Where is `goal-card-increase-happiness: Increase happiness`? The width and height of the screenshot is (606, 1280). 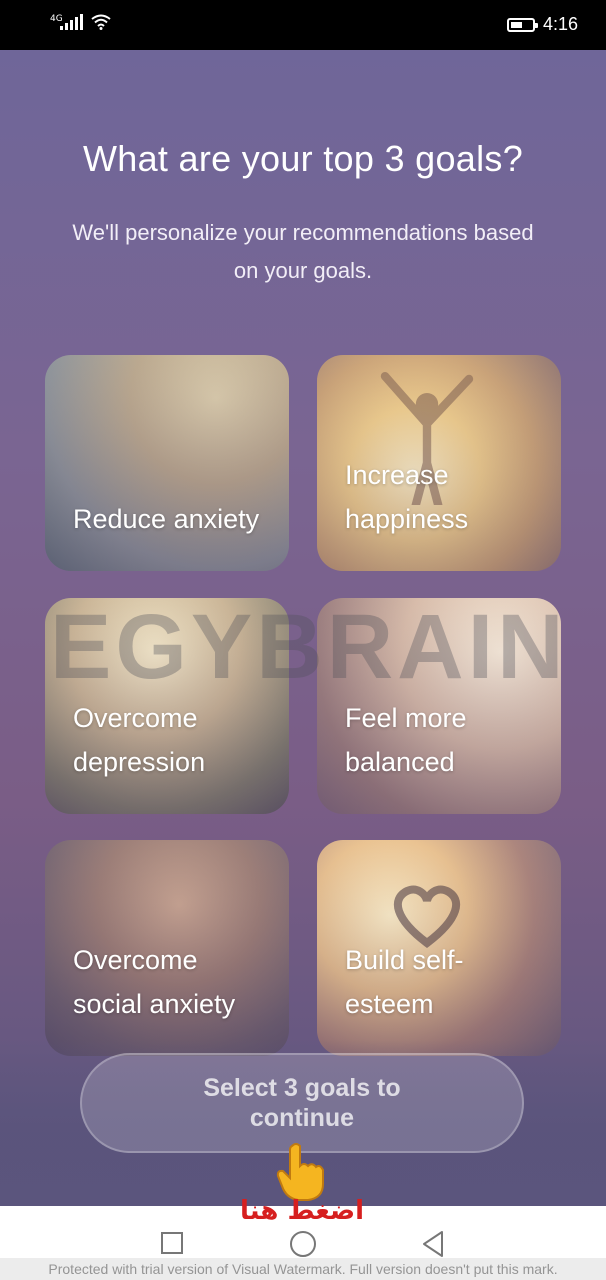 goal-card-increase-happiness: Increase happiness is located at coordinates (439, 463).